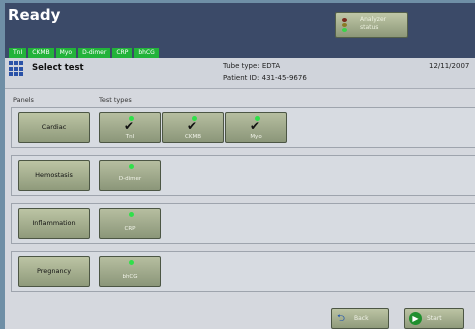  Describe the element at coordinates (449, 66) in the screenshot. I see `date: 12/11/2007` at that location.